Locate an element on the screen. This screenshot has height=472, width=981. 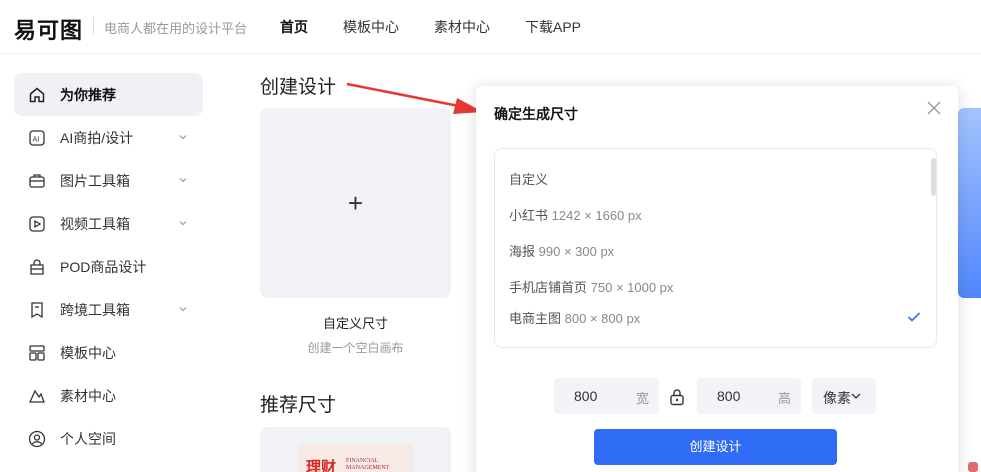
sidebar-item-pod: POD商品设计 is located at coordinates (108, 266).